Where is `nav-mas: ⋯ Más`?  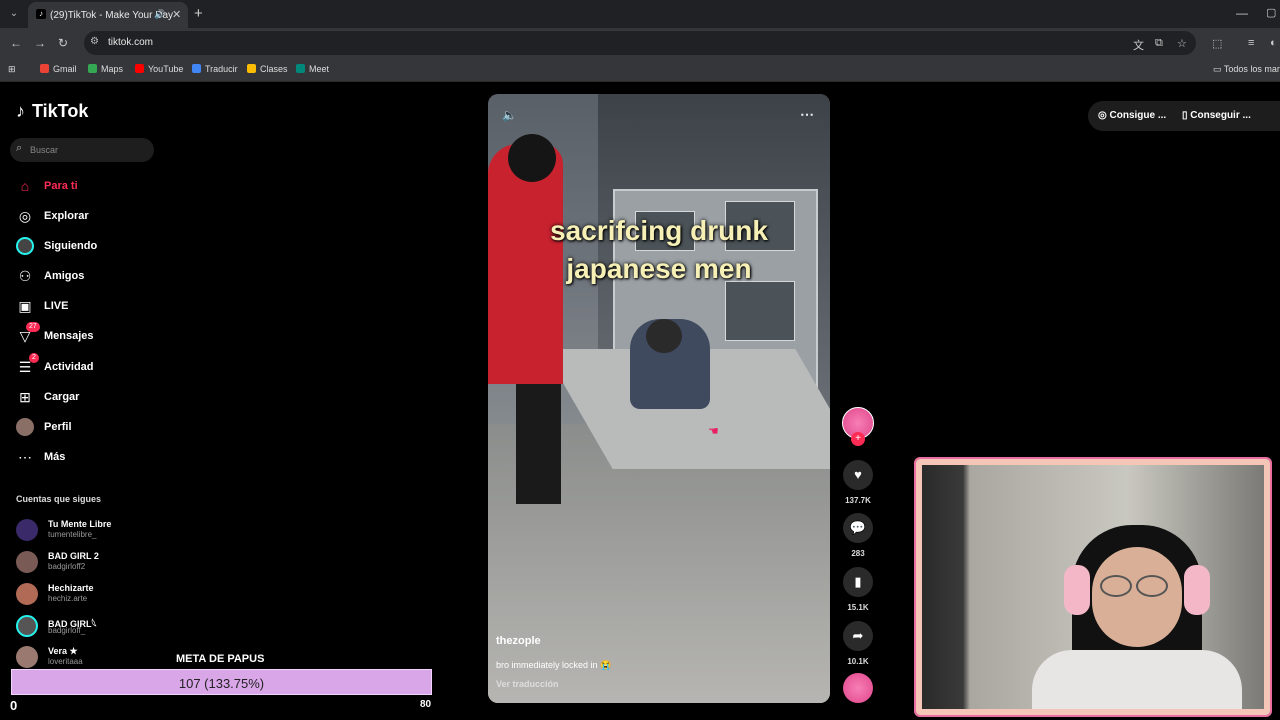
nav-mas: ⋯ Más is located at coordinates (86, 457).